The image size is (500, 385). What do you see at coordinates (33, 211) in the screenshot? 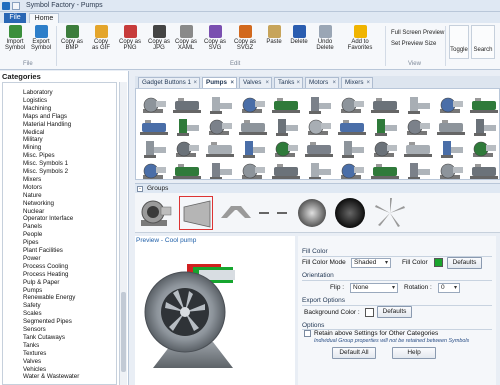
I see `category-item: Nuclear` at bounding box center [33, 211].